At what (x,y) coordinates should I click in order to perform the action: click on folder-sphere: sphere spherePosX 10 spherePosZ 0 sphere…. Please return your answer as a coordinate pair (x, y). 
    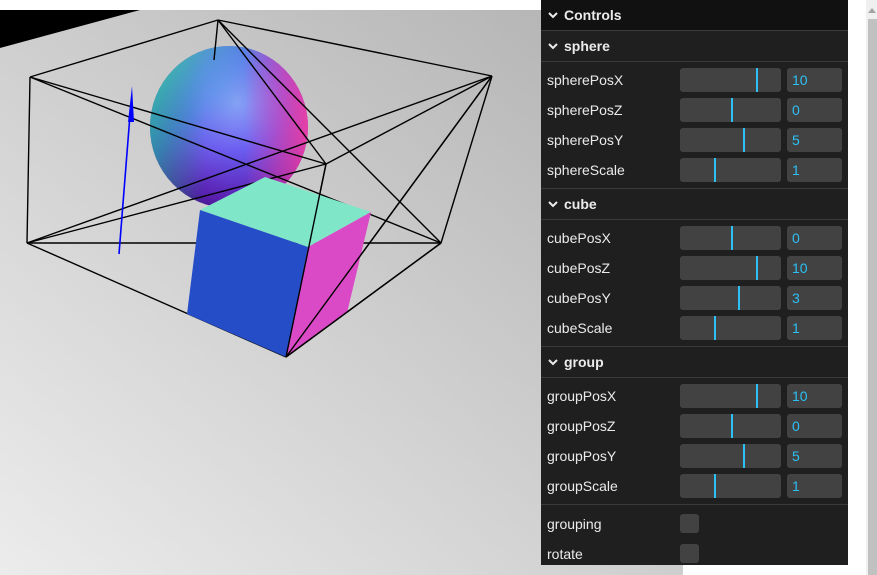
    Looking at the image, I should click on (694, 110).